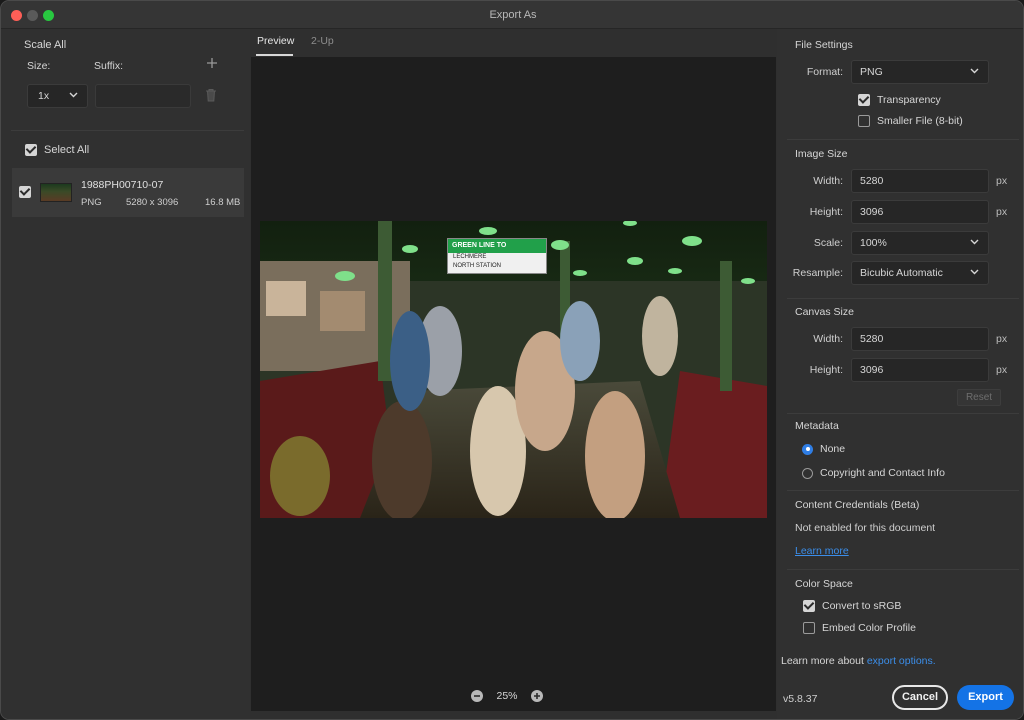 Image resolution: width=1024 pixels, height=720 pixels. I want to click on canvas-width-unit: px, so click(1002, 339).